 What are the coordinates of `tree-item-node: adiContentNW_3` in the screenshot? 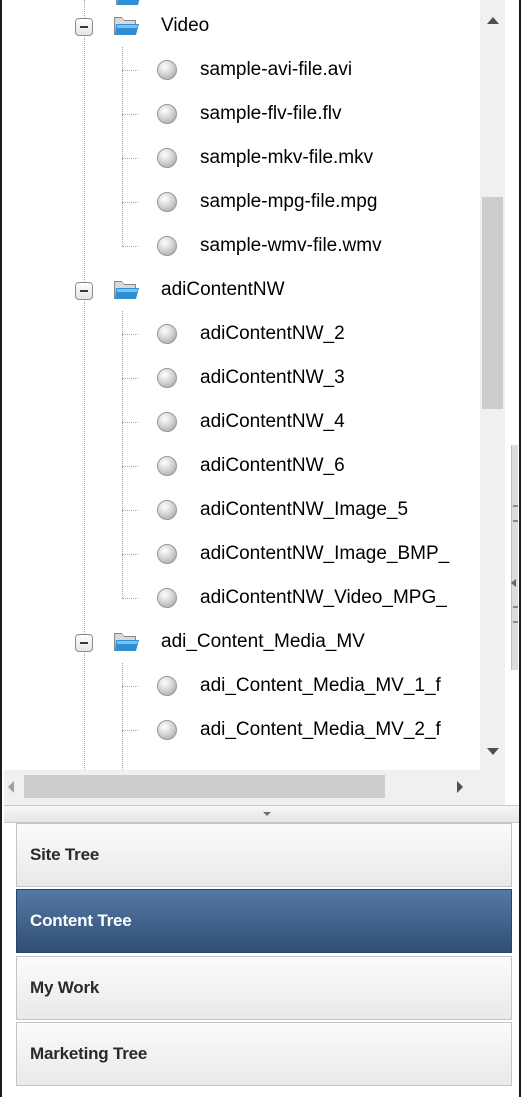 It's located at (242, 378).